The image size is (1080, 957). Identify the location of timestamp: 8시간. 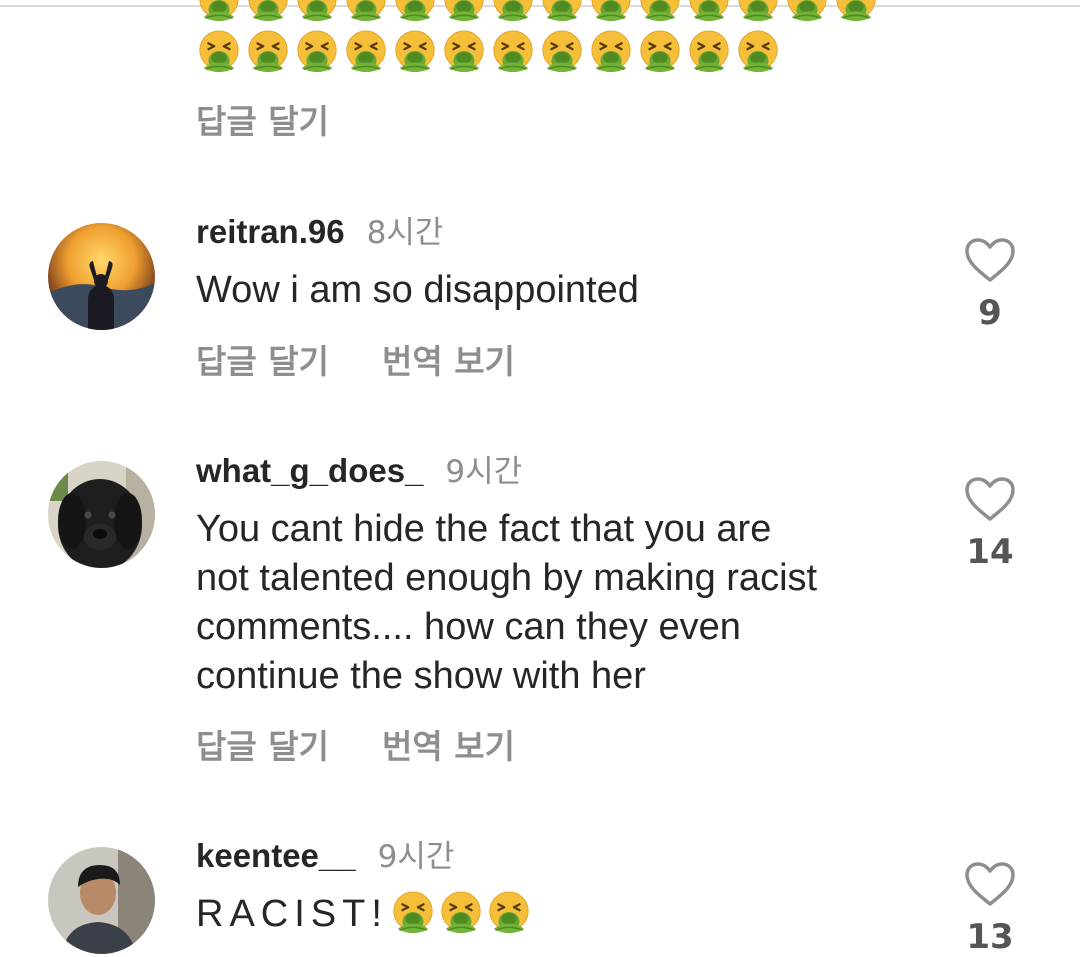
(405, 233).